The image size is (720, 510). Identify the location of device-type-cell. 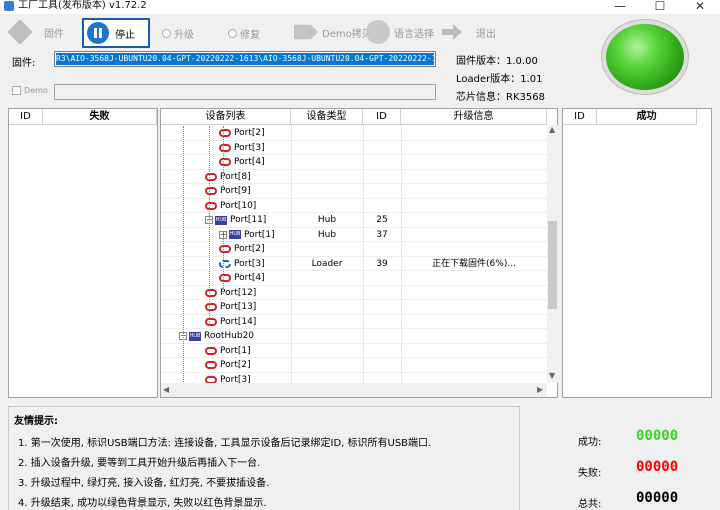
(327, 278).